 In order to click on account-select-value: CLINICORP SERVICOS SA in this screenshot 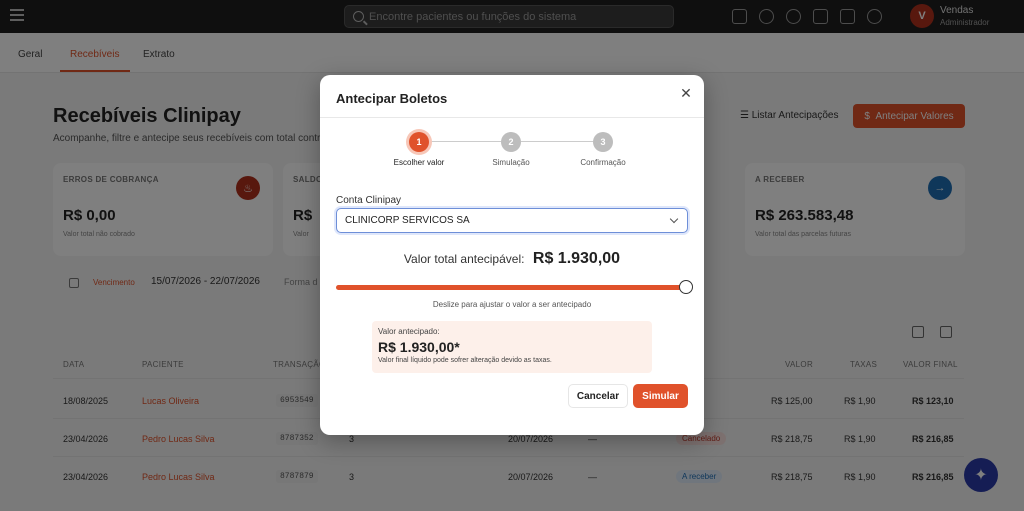, I will do `click(407, 220)`.